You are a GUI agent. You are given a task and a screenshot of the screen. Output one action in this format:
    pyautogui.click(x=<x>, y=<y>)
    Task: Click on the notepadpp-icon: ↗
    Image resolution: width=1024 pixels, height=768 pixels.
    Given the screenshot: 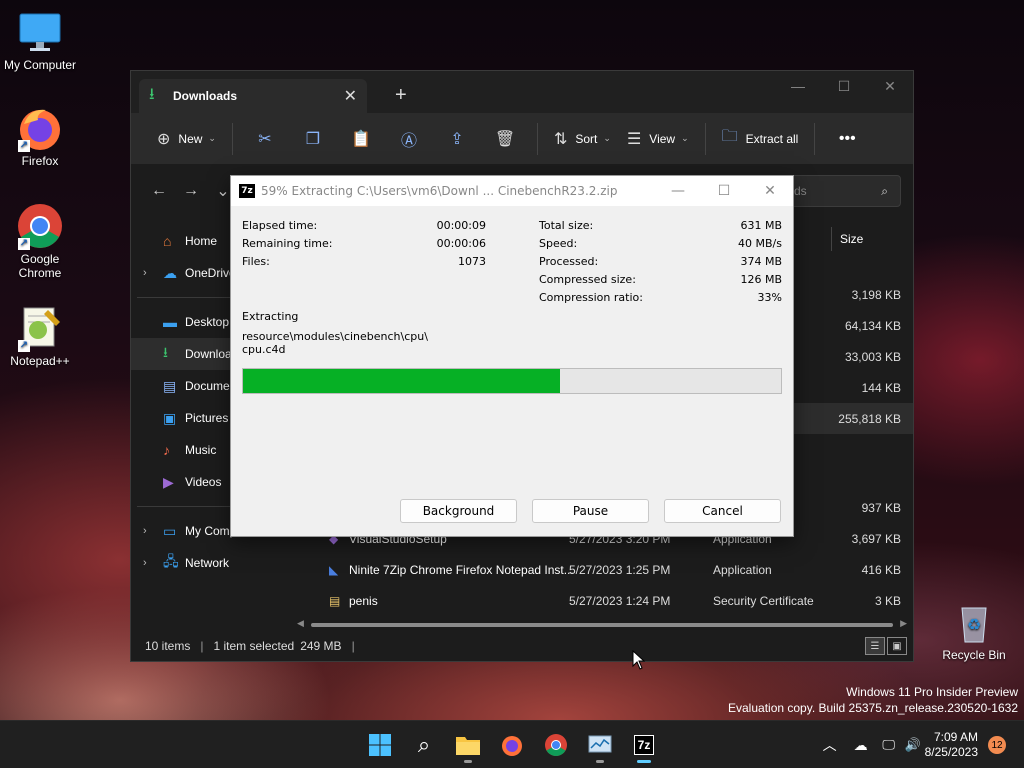 What is the action you would take?
    pyautogui.click(x=40, y=328)
    